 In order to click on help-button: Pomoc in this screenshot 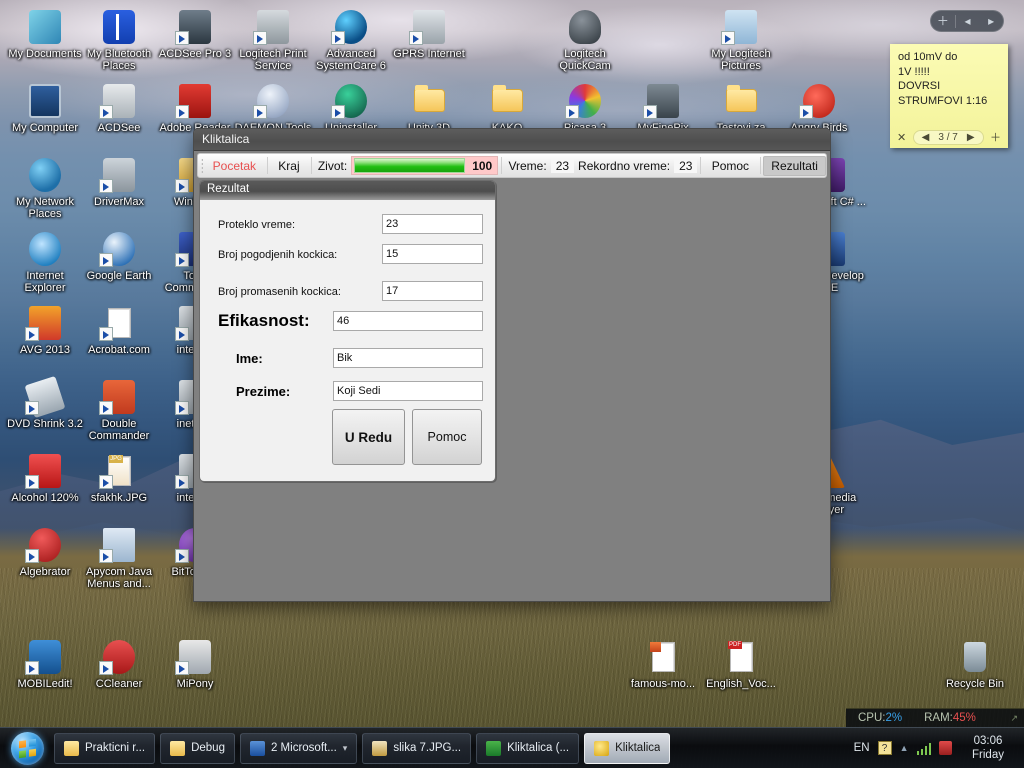, I will do `click(730, 166)`.